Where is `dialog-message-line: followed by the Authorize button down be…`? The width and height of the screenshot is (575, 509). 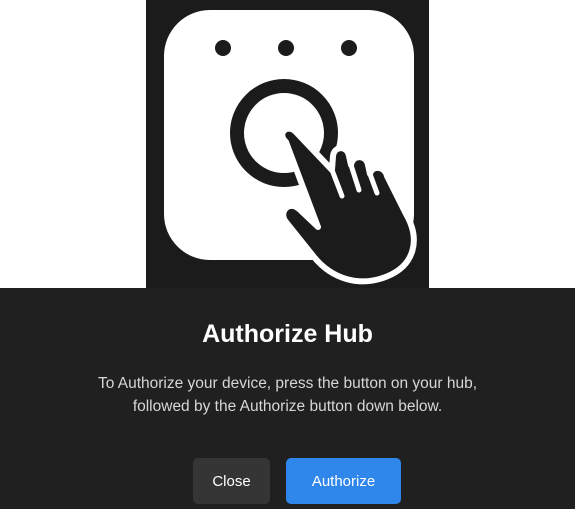
dialog-message-line: followed by the Authorize button down be… is located at coordinates (287, 406).